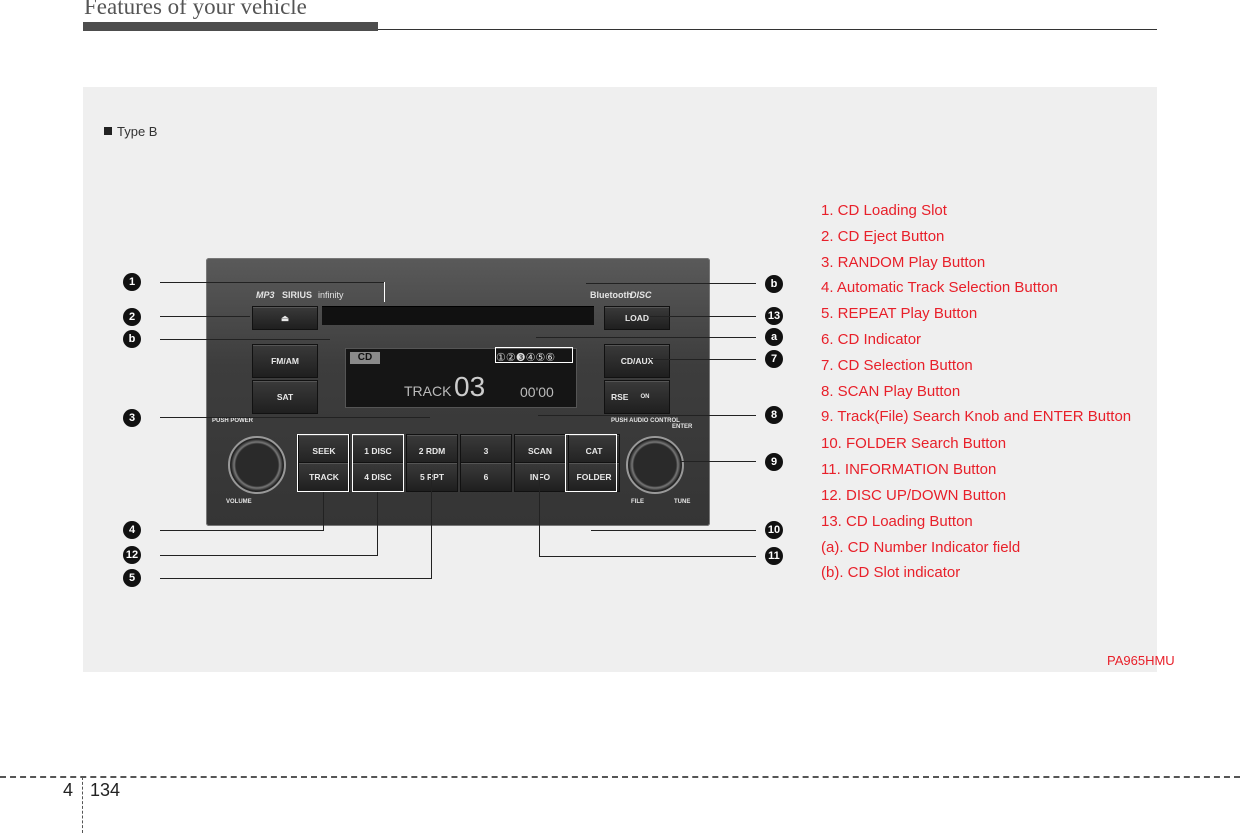  What do you see at coordinates (82, 805) in the screenshot?
I see `footer-divider` at bounding box center [82, 805].